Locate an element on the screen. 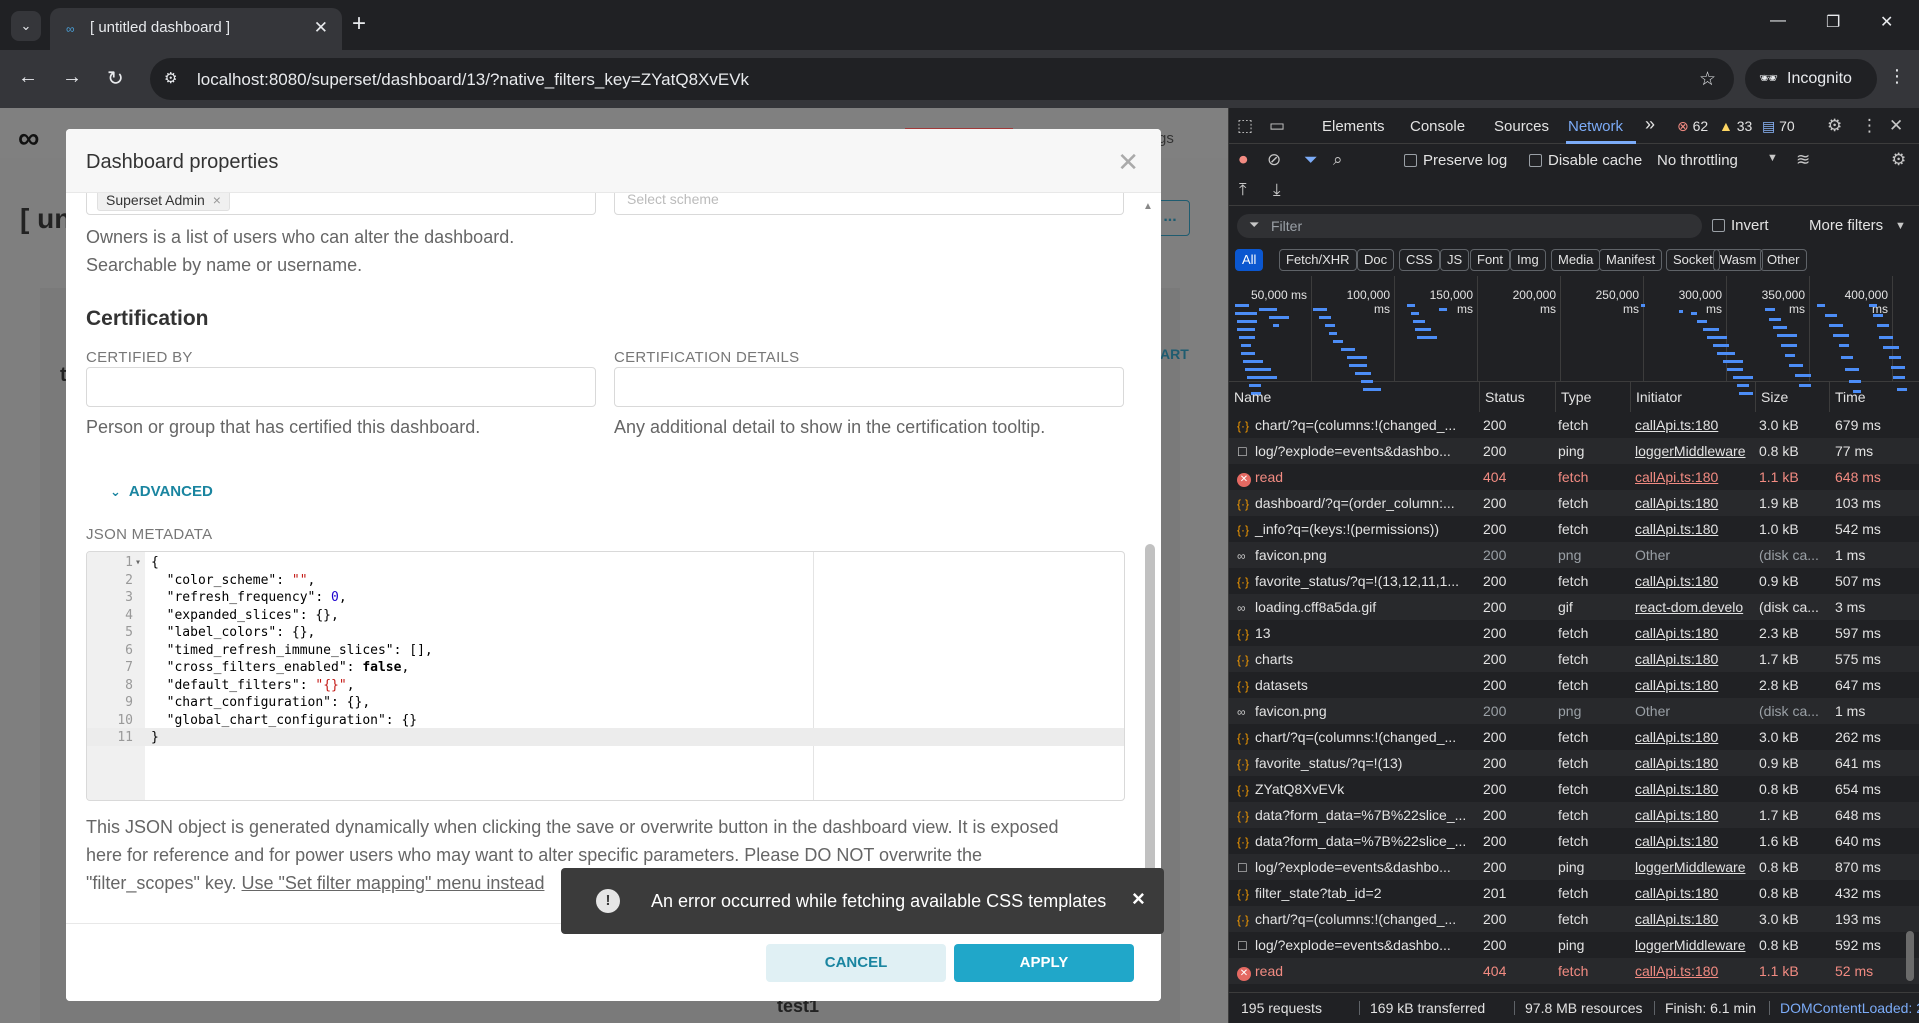 The height and width of the screenshot is (1023, 1919). inspect-element-icon: ⬚ is located at coordinates (1245, 126).